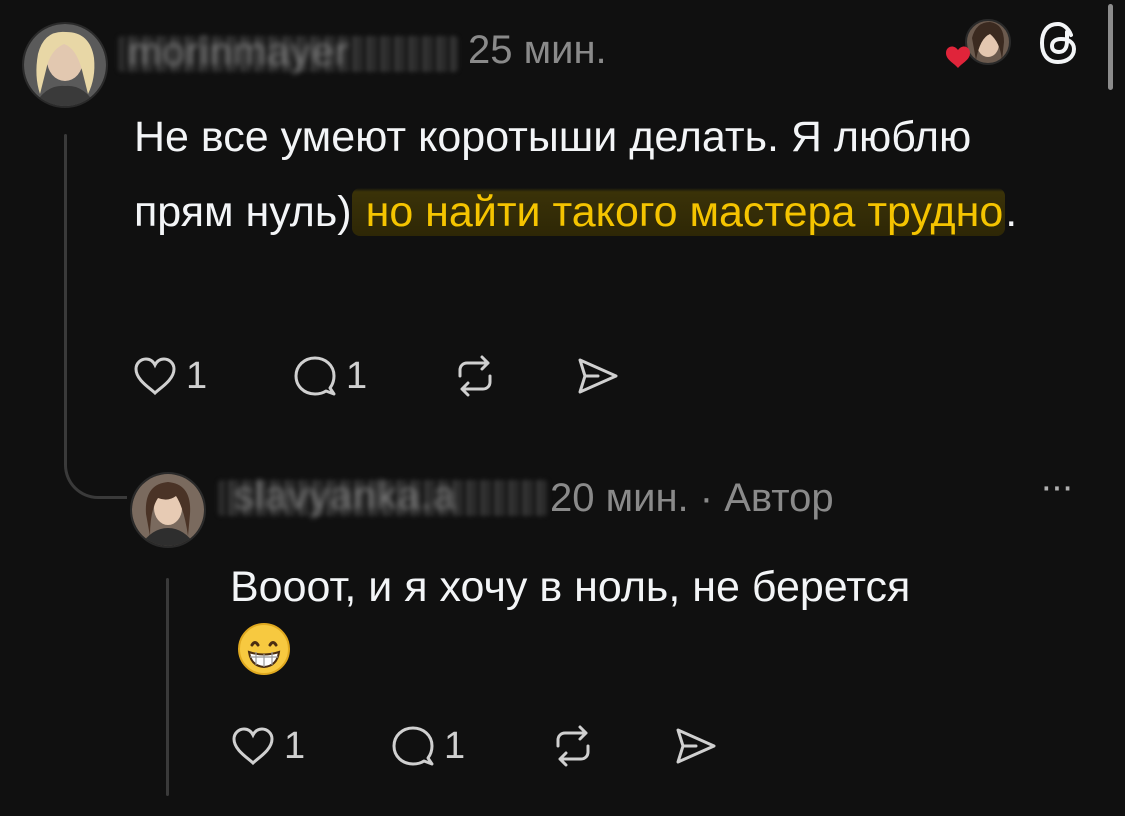 This screenshot has width=1125, height=816. What do you see at coordinates (238, 52) in the screenshot?
I see `username: morinmayer` at bounding box center [238, 52].